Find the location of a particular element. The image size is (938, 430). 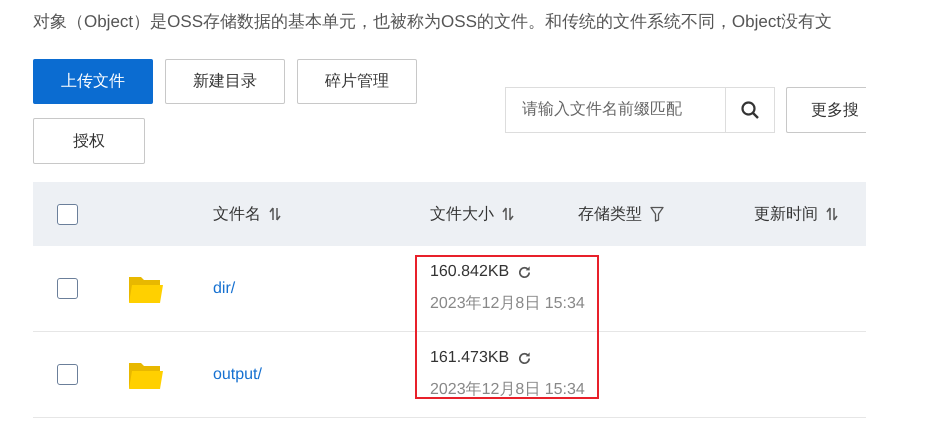

toolbar-button: 上传文件 is located at coordinates (93, 81).